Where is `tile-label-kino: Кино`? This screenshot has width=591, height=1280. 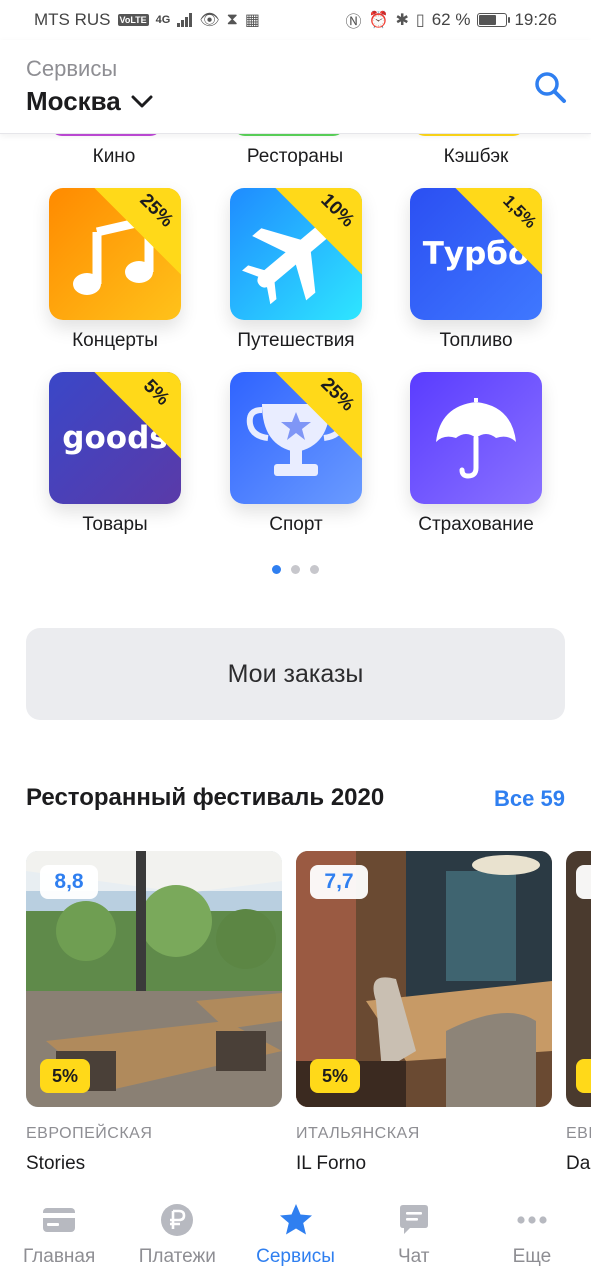
tile-label-kino: Кино is located at coordinates (114, 157).